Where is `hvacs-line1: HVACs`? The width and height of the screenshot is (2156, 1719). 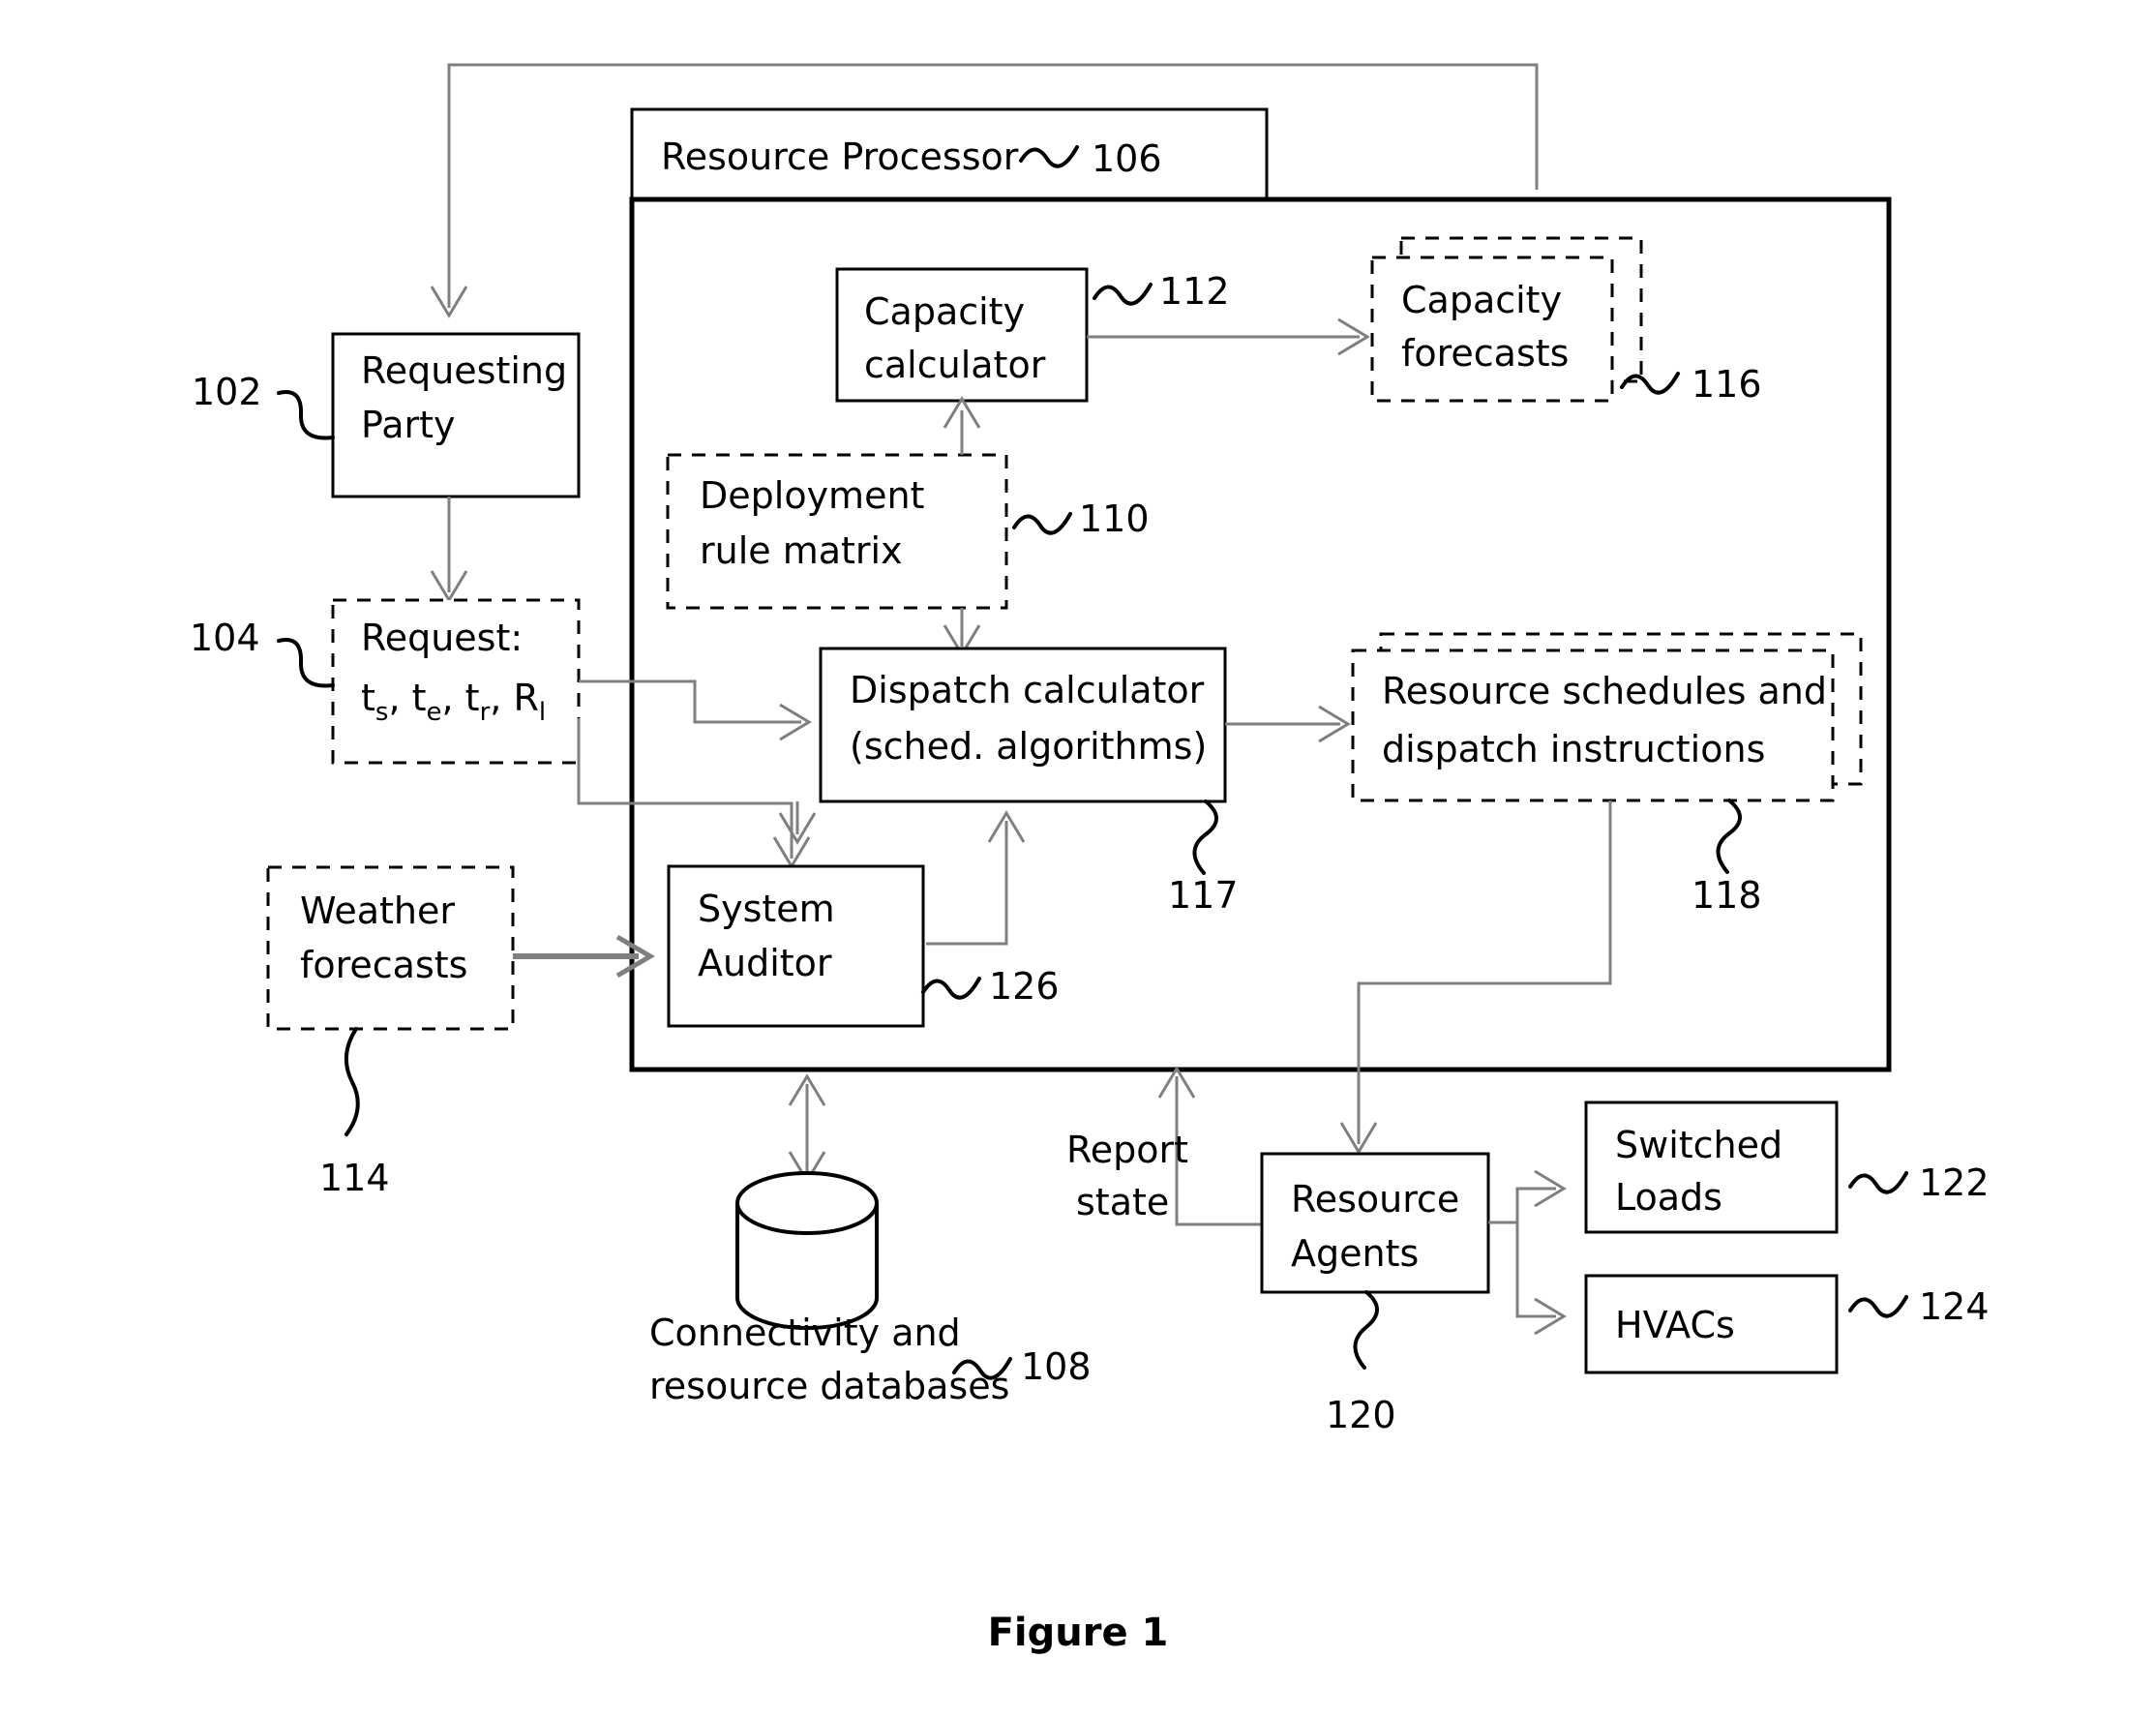 hvacs-line1: HVACs is located at coordinates (1675, 1325).